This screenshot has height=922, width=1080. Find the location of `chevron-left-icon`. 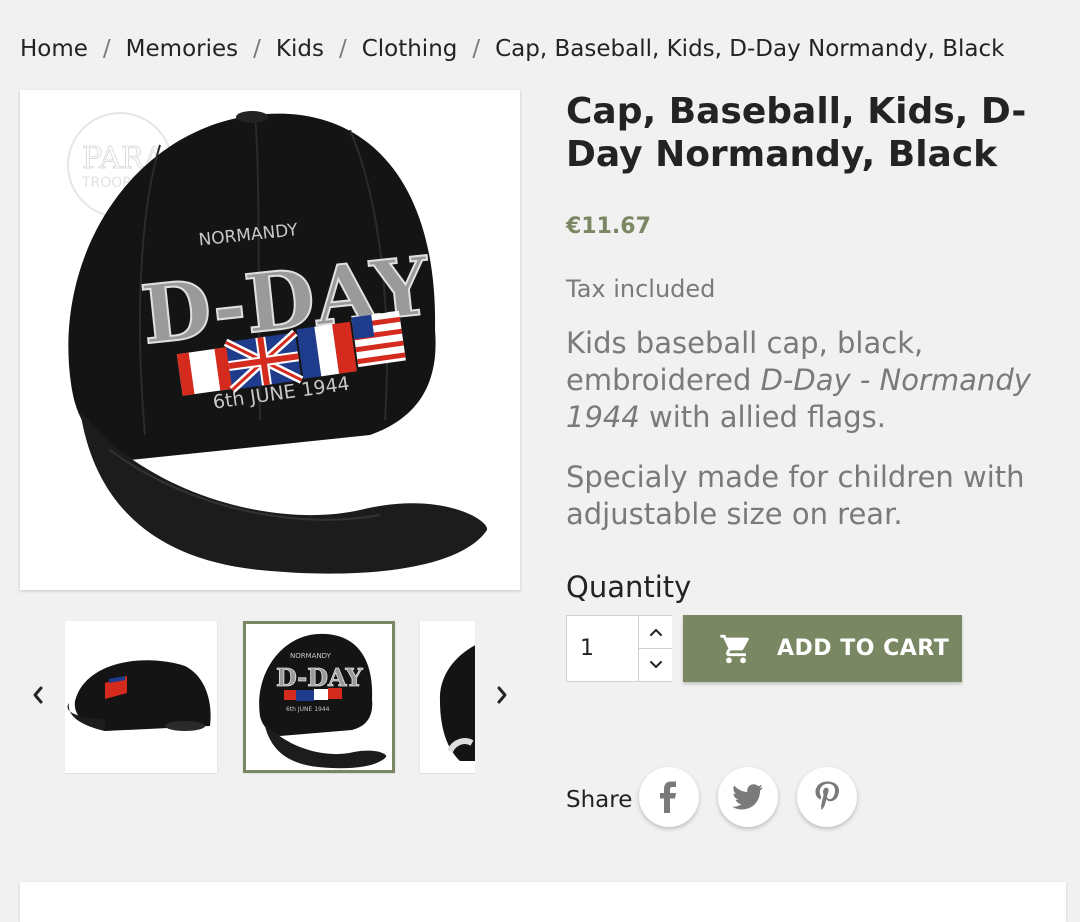

chevron-left-icon is located at coordinates (38, 695).